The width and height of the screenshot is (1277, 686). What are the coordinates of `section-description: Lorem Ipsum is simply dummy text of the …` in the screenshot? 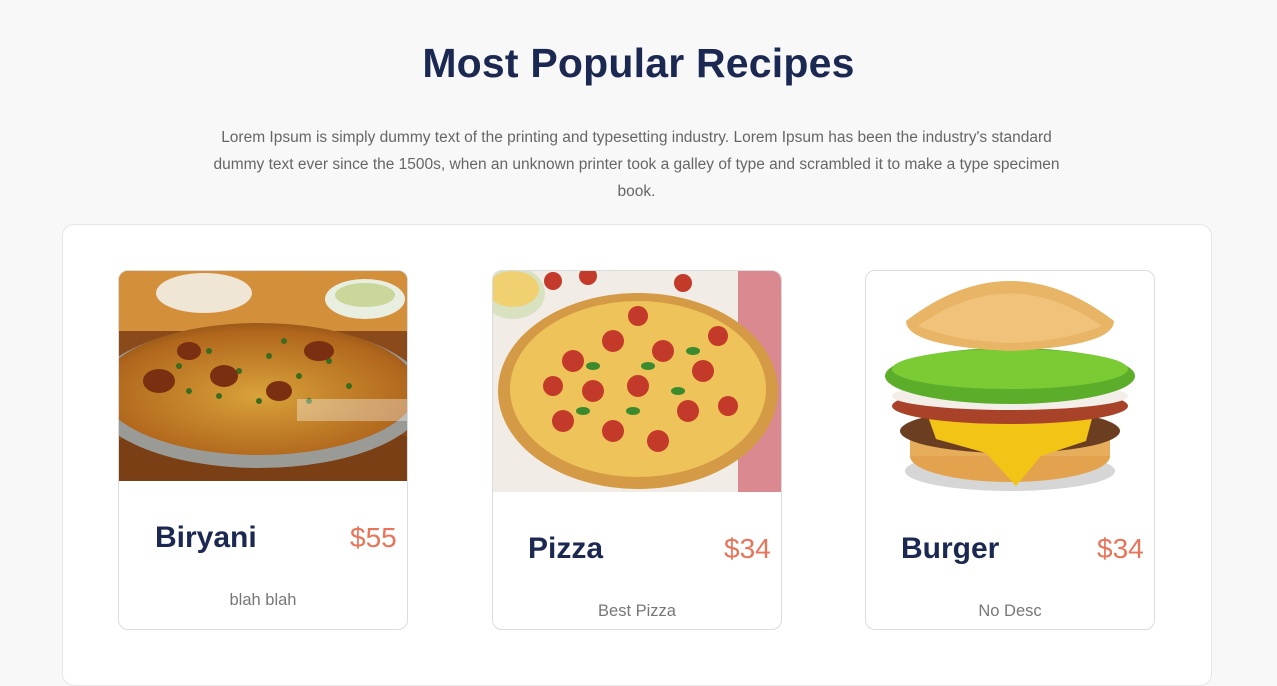 It's located at (636, 164).